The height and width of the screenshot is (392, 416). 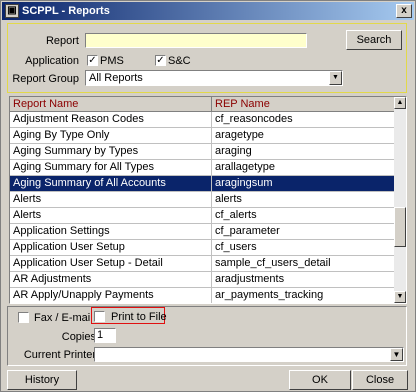 I want to click on window-close-button: x, so click(x=404, y=11).